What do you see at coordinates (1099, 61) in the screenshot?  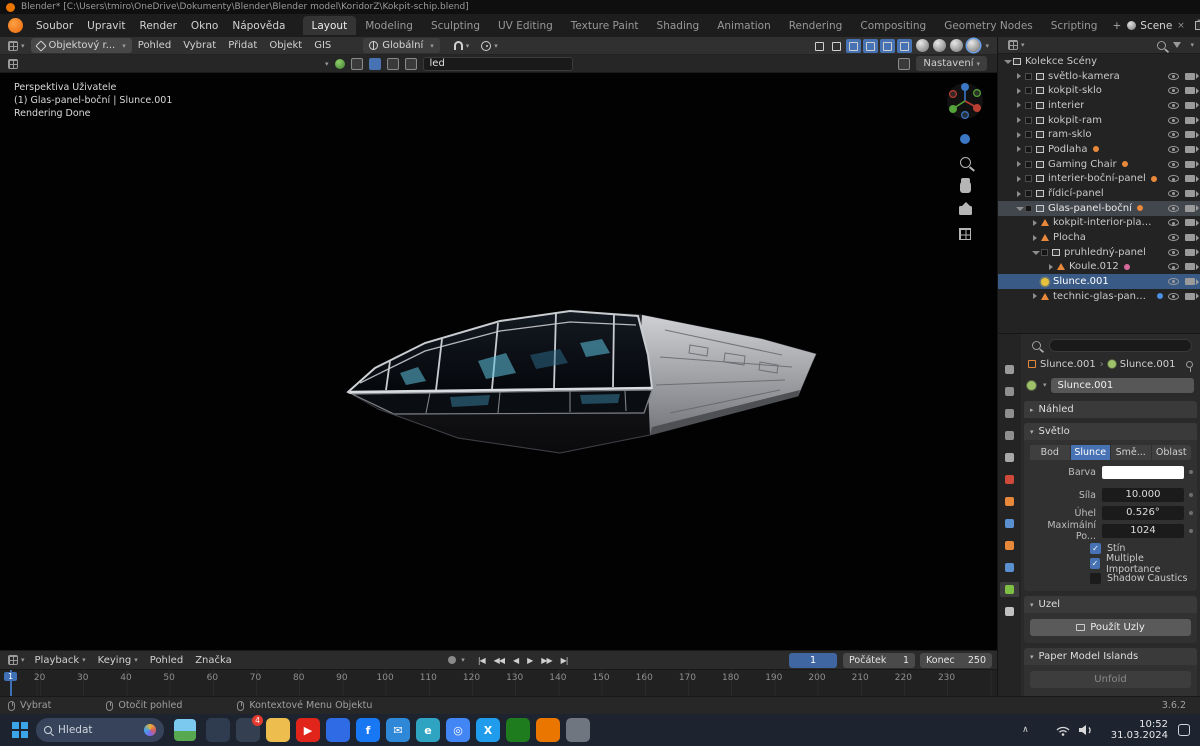 I see `outliner-row-root: Kolekce Scény` at bounding box center [1099, 61].